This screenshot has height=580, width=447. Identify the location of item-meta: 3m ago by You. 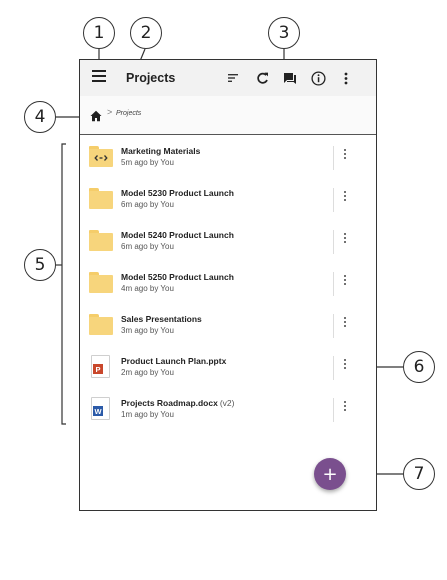
(147, 330).